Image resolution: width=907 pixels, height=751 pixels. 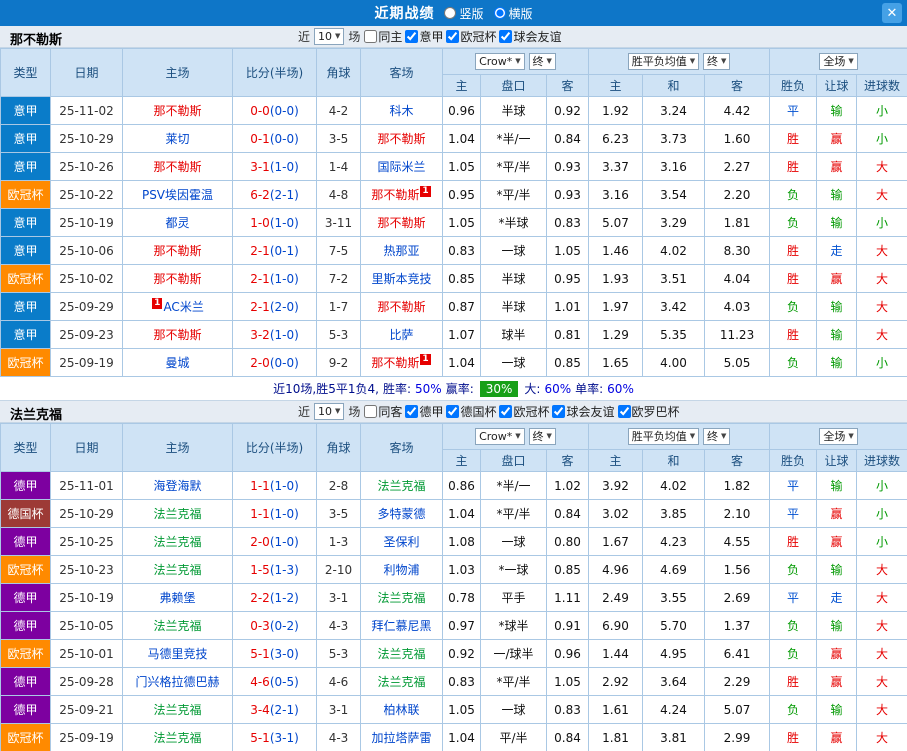 I want to click on games-label: 场, so click(x=354, y=412).